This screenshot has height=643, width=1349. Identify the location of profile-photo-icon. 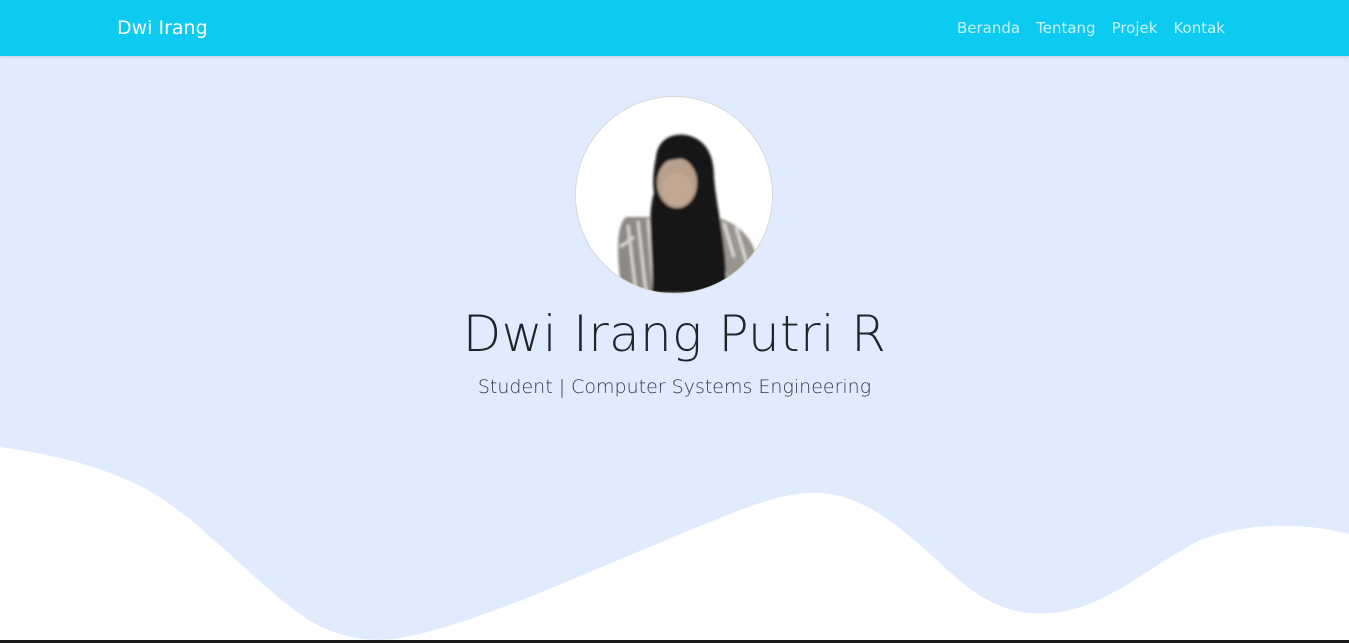
(674, 195).